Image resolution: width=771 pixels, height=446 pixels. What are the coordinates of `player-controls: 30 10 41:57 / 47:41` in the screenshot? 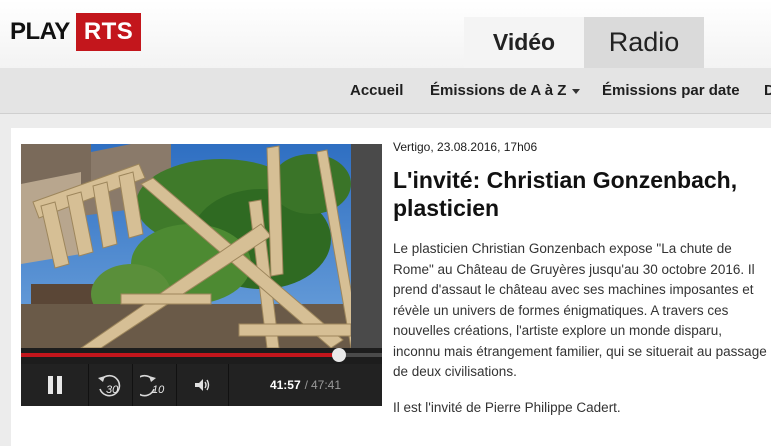 It's located at (201, 385).